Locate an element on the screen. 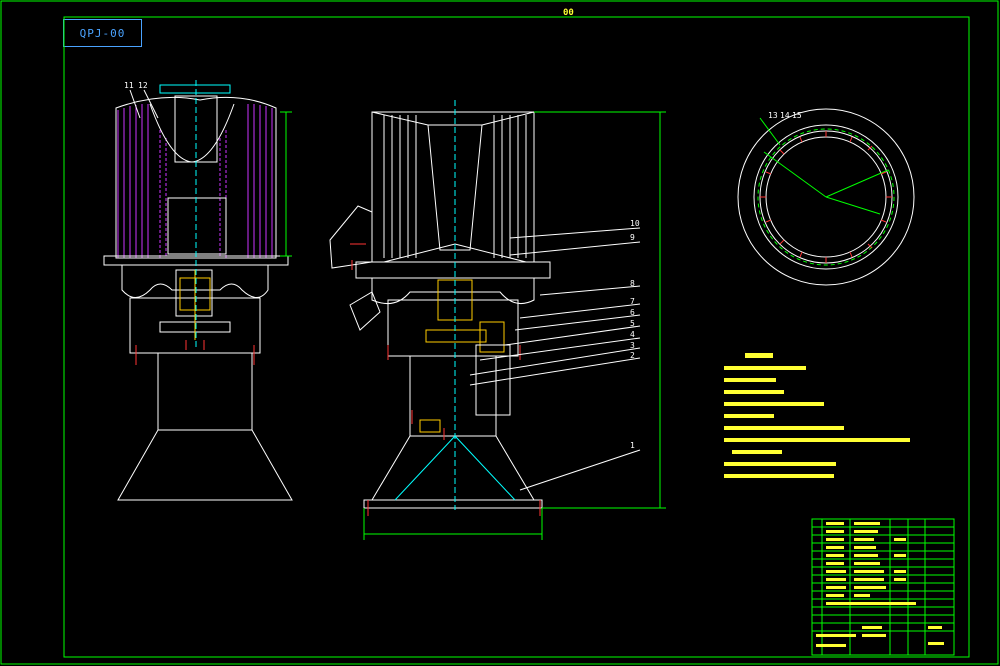  center-callout: 10 is located at coordinates (635, 223).